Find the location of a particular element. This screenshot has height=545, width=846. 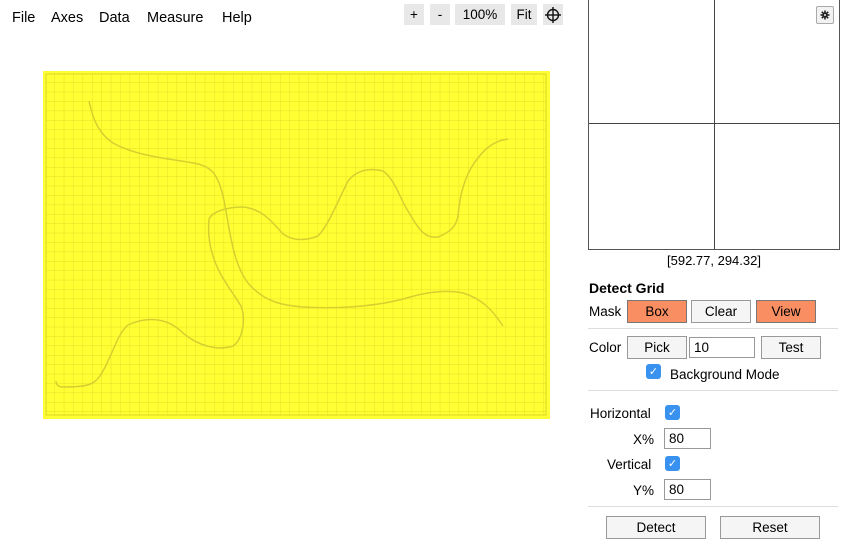

cursor-coordinates: [592.77, 294.32] is located at coordinates (714, 260).